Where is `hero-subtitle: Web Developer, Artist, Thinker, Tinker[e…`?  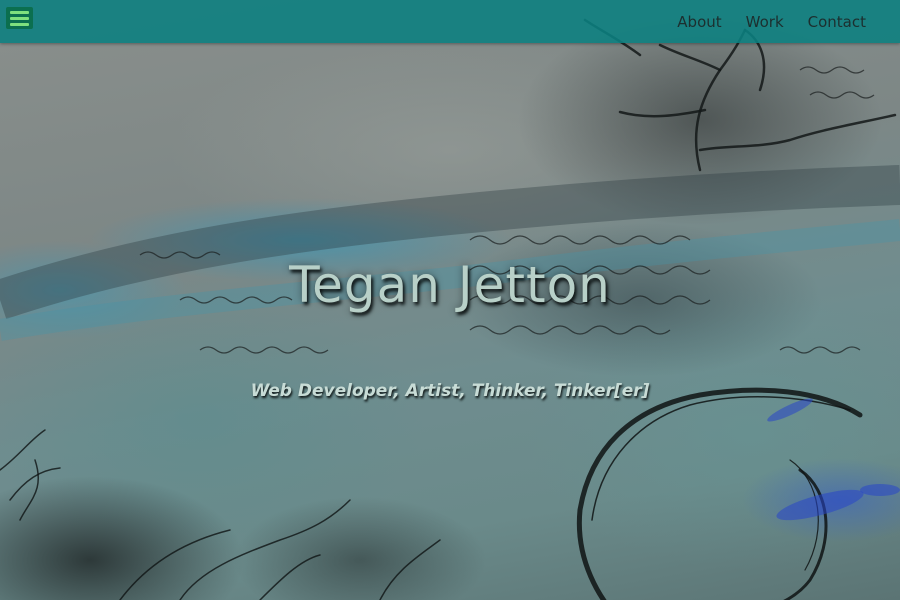 hero-subtitle: Web Developer, Artist, Thinker, Tinker[e… is located at coordinates (450, 391).